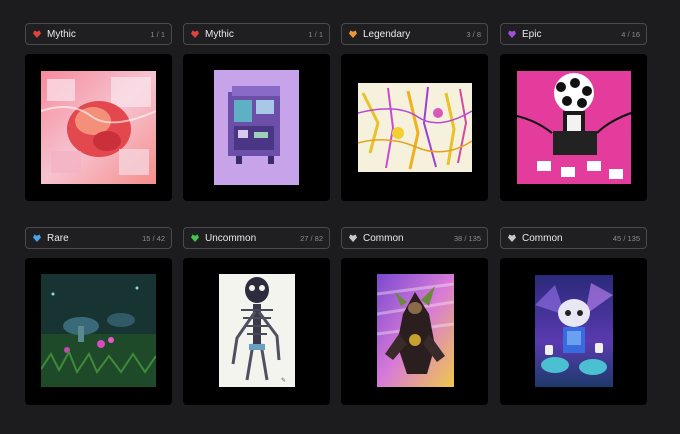  I want to click on rarity-name: Uncommon, so click(231, 238).